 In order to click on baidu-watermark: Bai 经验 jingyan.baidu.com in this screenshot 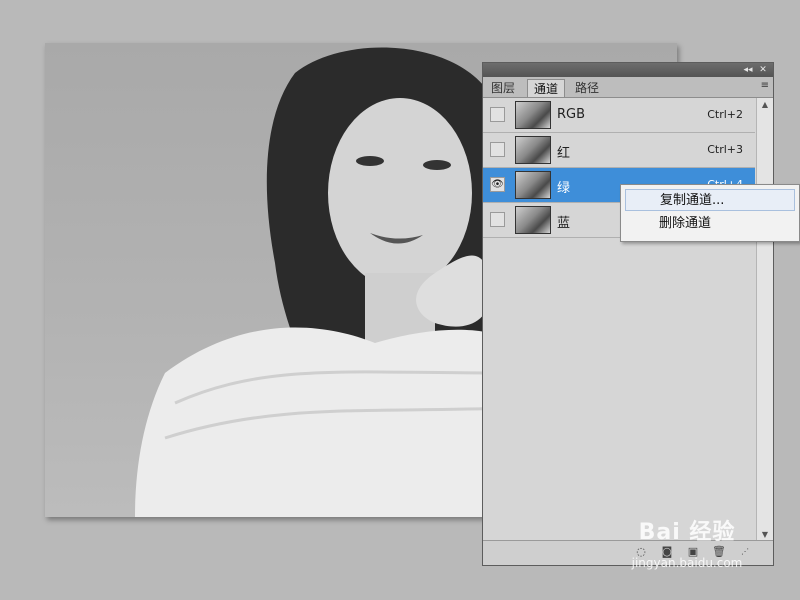, I will do `click(687, 549)`.